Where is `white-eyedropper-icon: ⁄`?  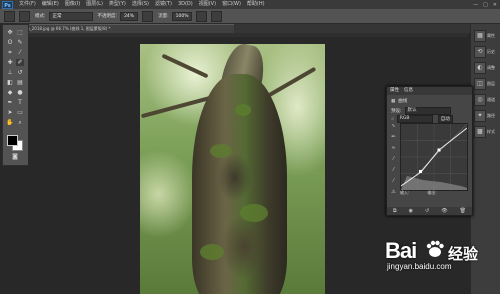
white-eyedropper-icon: ⁄ is located at coordinates (393, 181).